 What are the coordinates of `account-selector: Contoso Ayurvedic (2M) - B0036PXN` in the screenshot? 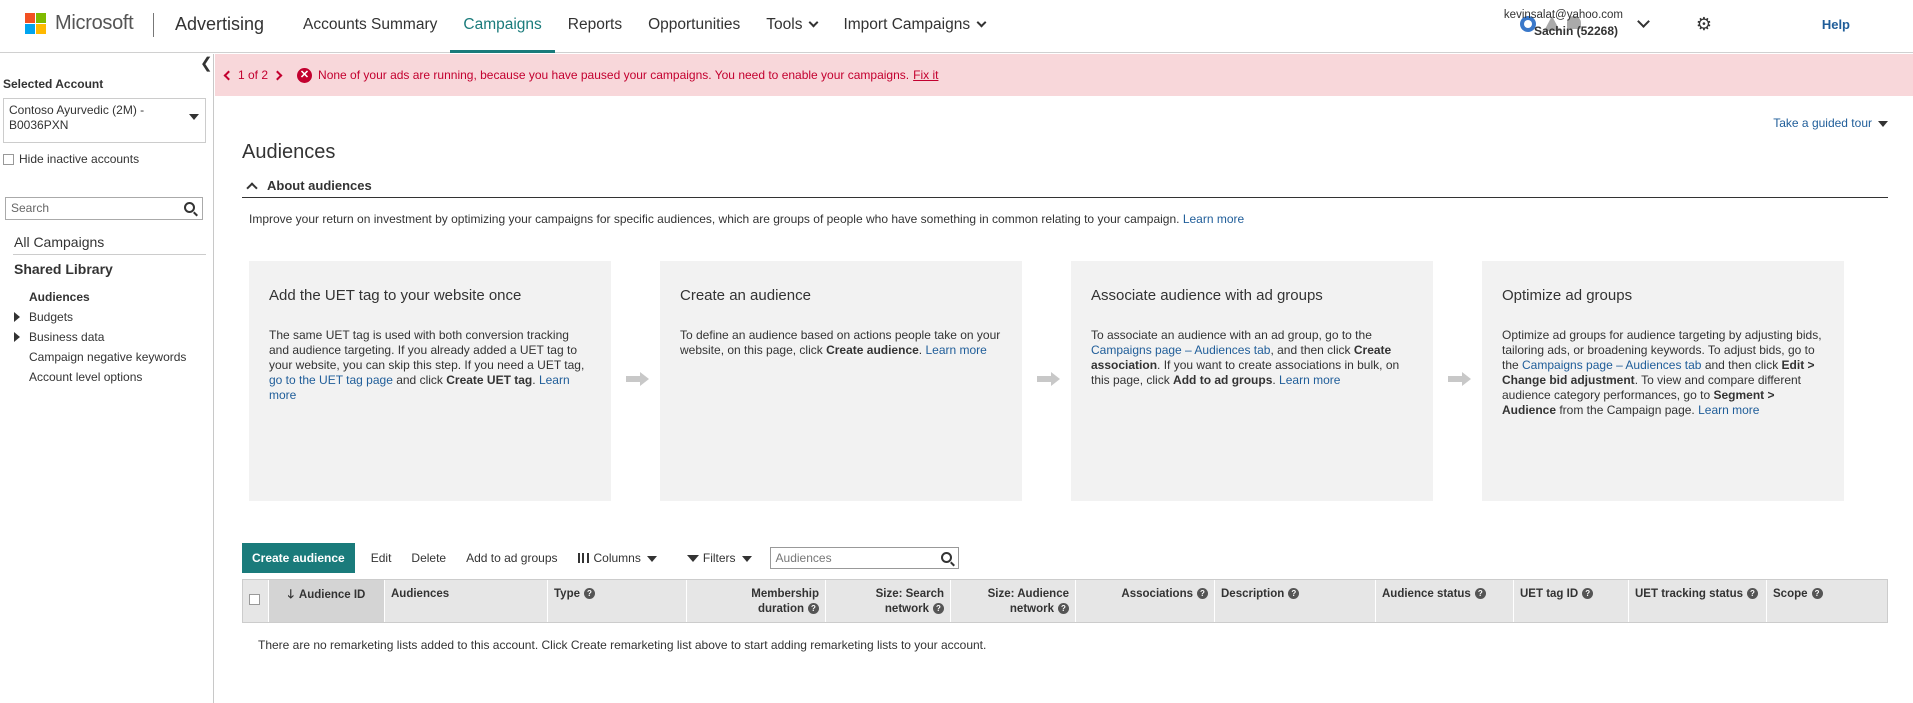 It's located at (104, 120).